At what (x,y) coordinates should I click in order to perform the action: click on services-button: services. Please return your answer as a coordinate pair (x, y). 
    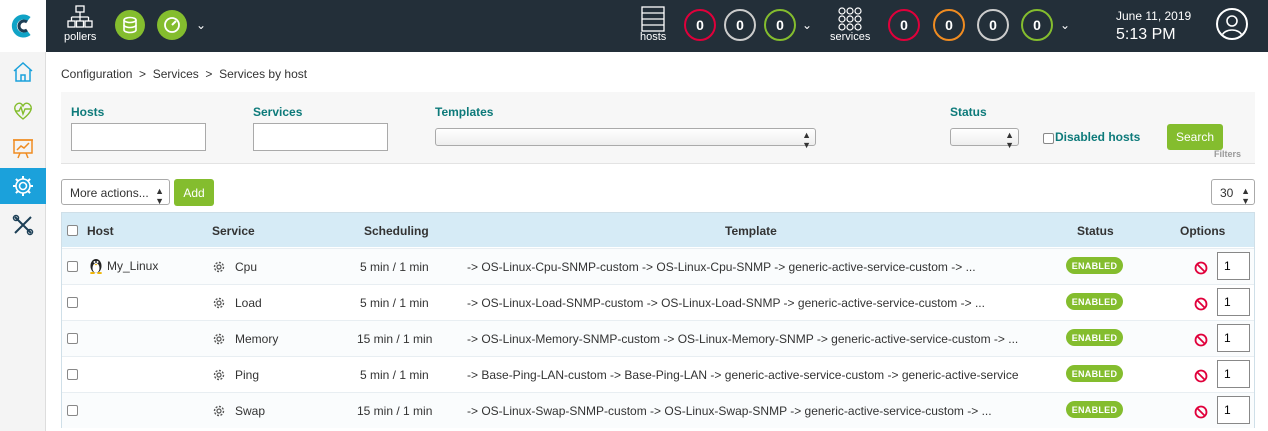
    Looking at the image, I should click on (850, 24).